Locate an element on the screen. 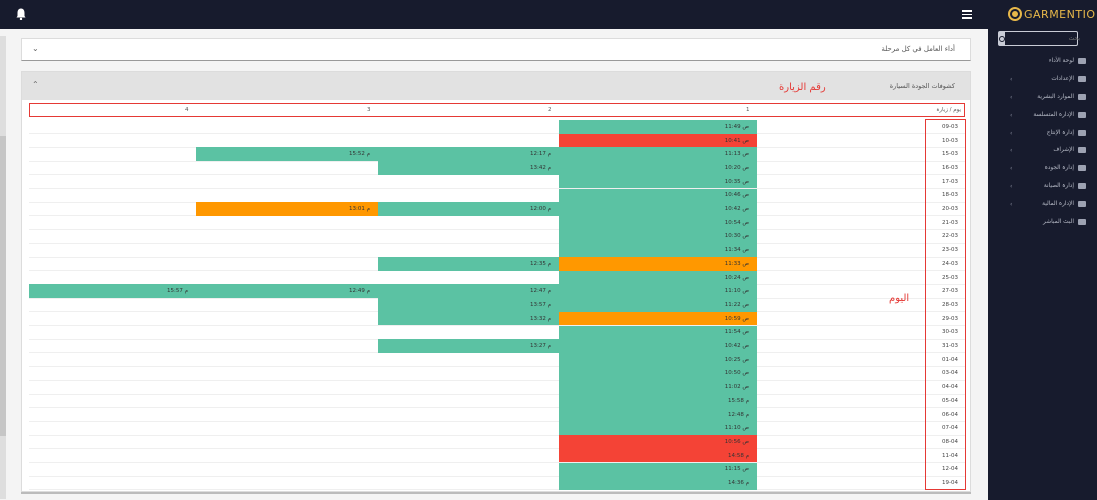 Image resolution: width=1097 pixels, height=500 pixels. sidebar-item-label: الموارد البشرية is located at coordinates (1055, 96).